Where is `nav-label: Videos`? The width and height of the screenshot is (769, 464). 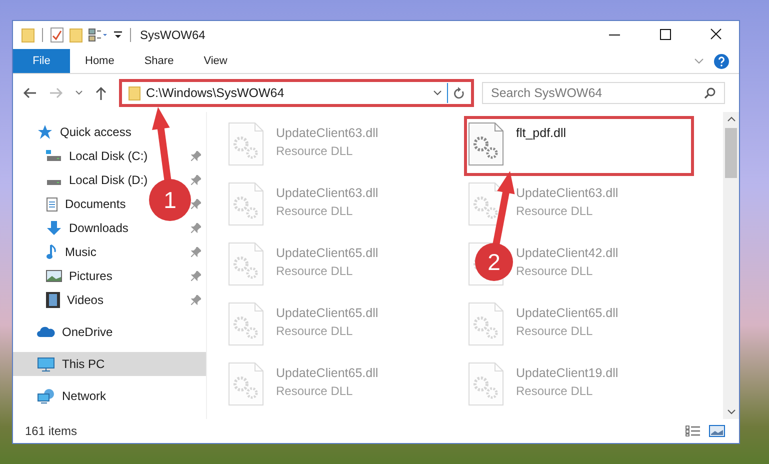
nav-label: Videos is located at coordinates (85, 300).